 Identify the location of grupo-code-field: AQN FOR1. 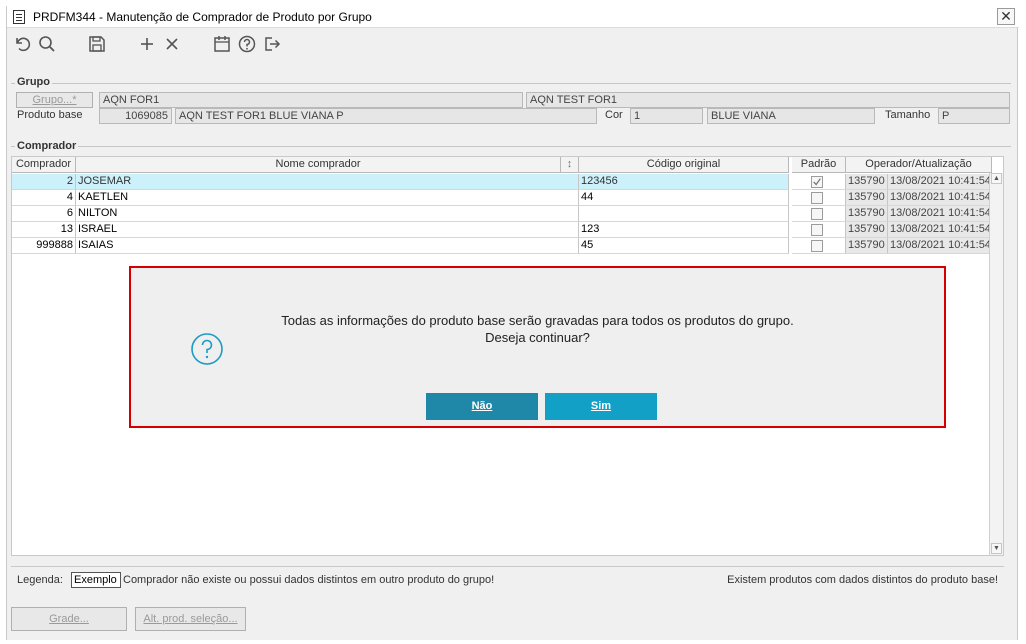
(311, 100).